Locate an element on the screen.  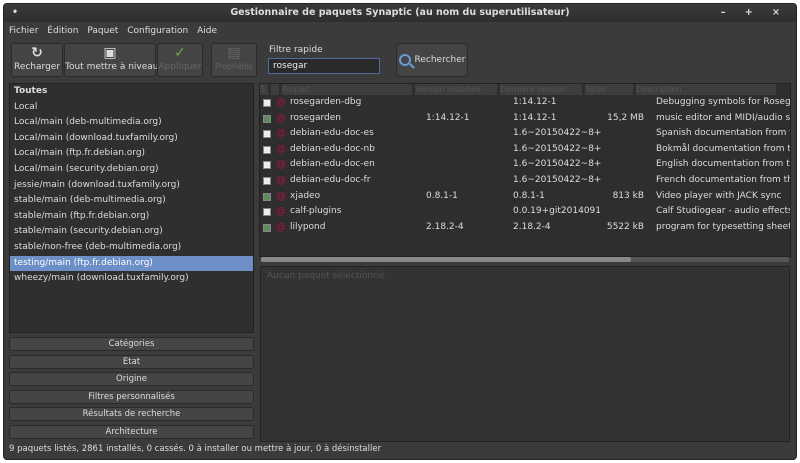
col-package: Paquet is located at coordinates (347, 89).